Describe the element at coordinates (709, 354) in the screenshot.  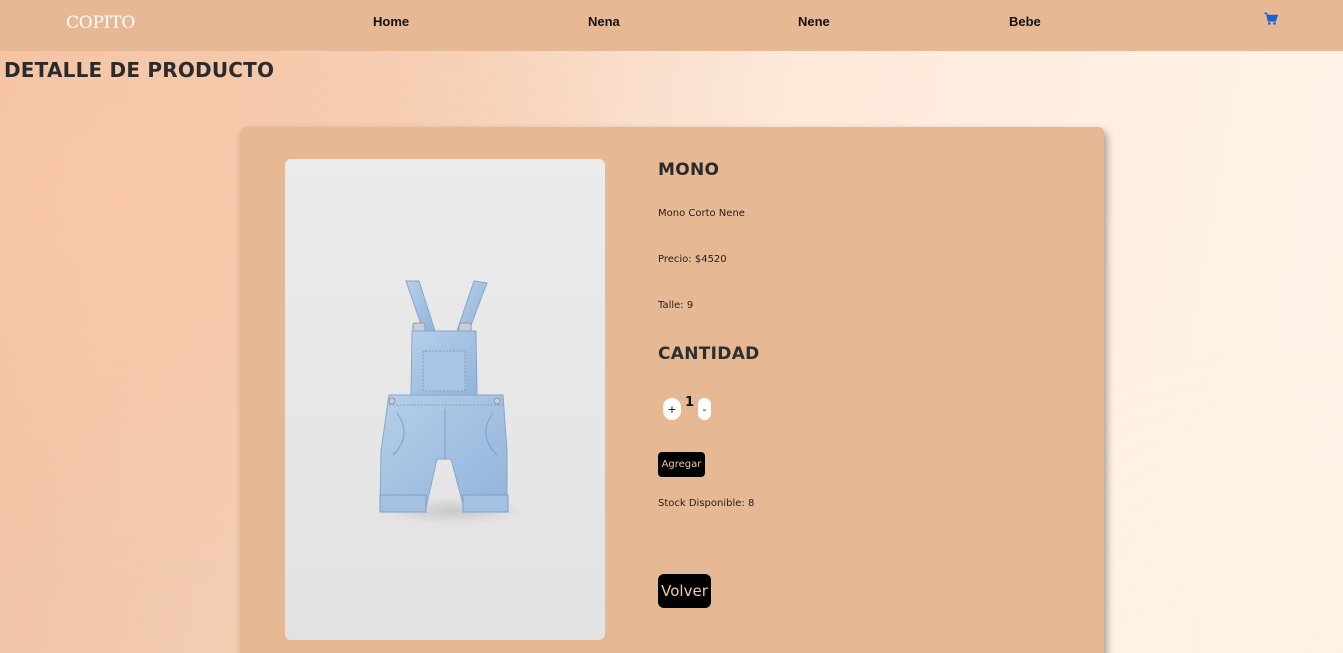
I see `quantity-heading: CANTIDAD` at that location.